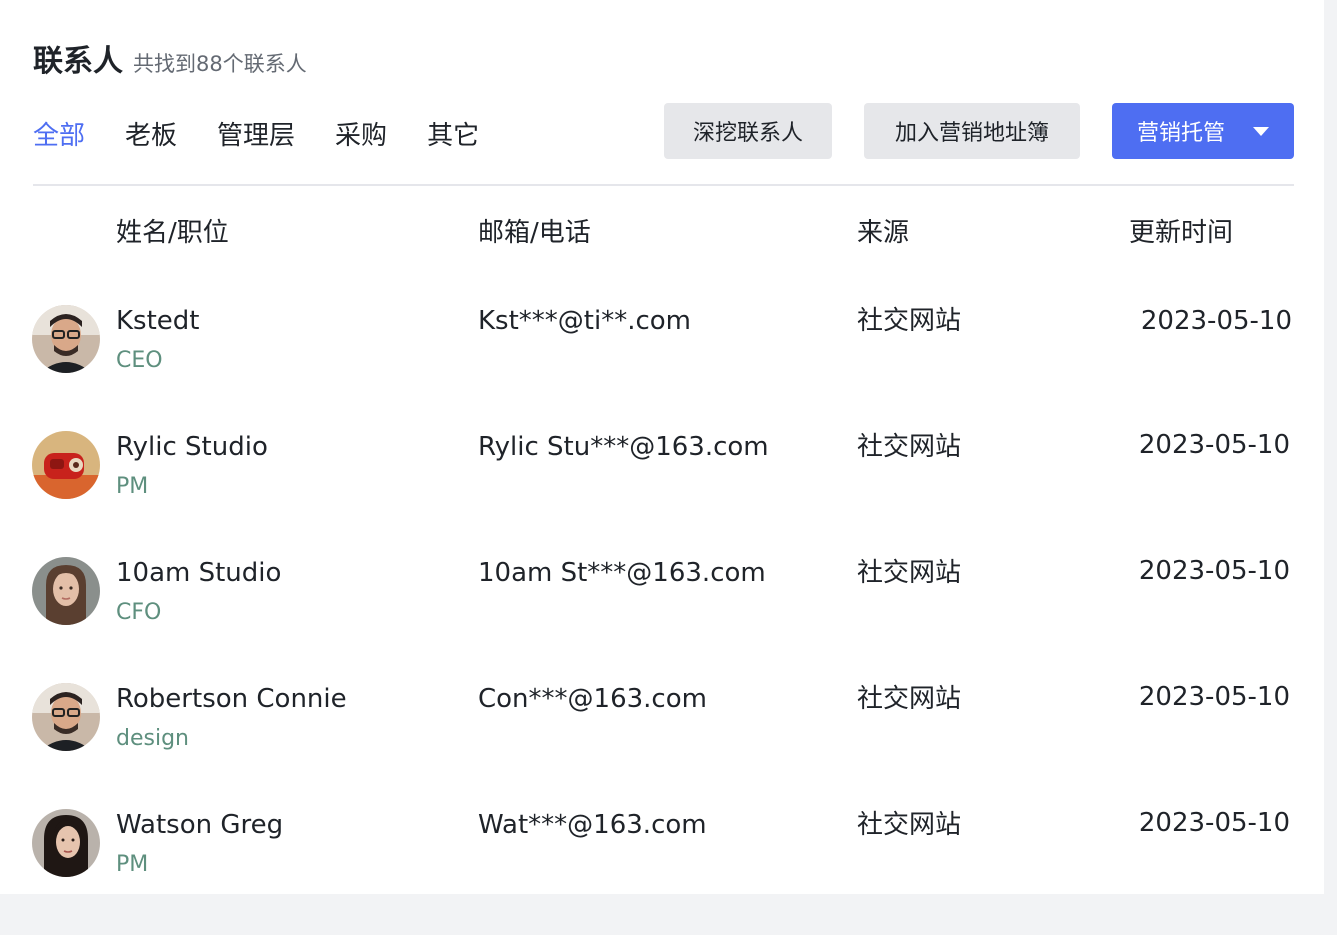 Image resolution: width=1337 pixels, height=935 pixels. I want to click on woman-dark-hair-avatar-icon, so click(66, 843).